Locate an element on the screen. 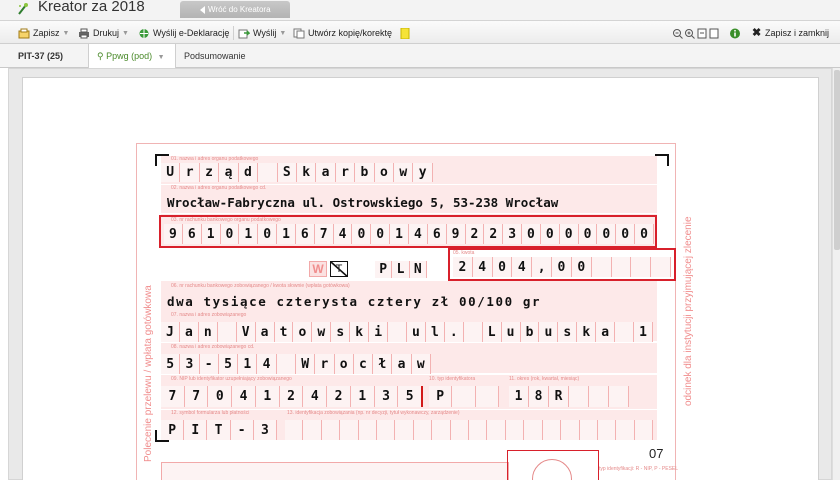 This screenshot has width=840, height=480. tab-ppwg-dropdown-icon: ▼ is located at coordinates (161, 57).